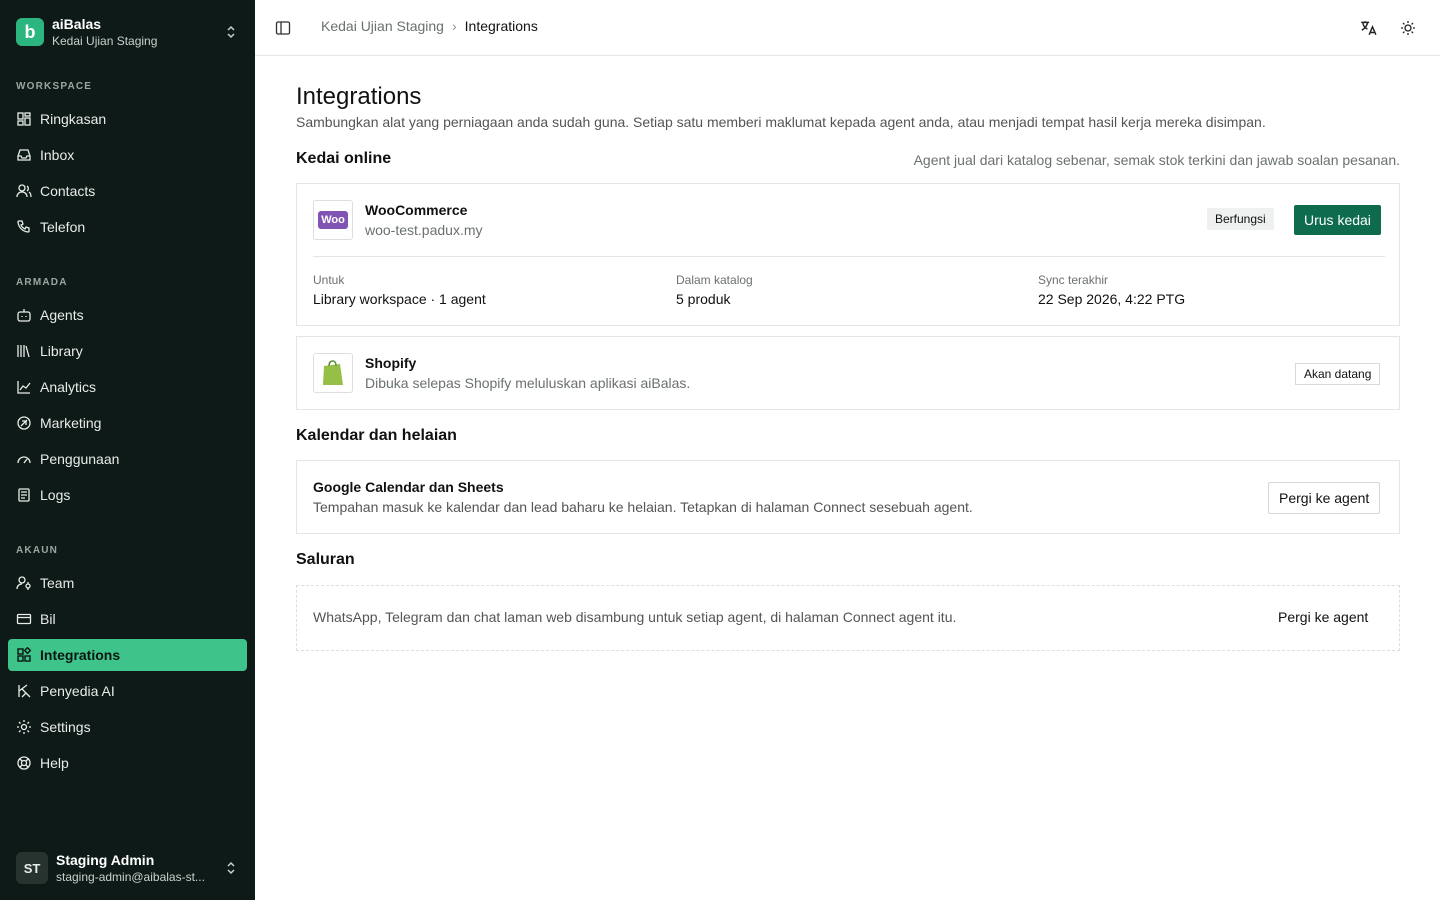 The width and height of the screenshot is (1440, 900). What do you see at coordinates (24, 691) in the screenshot?
I see `ai-provider-icon` at bounding box center [24, 691].